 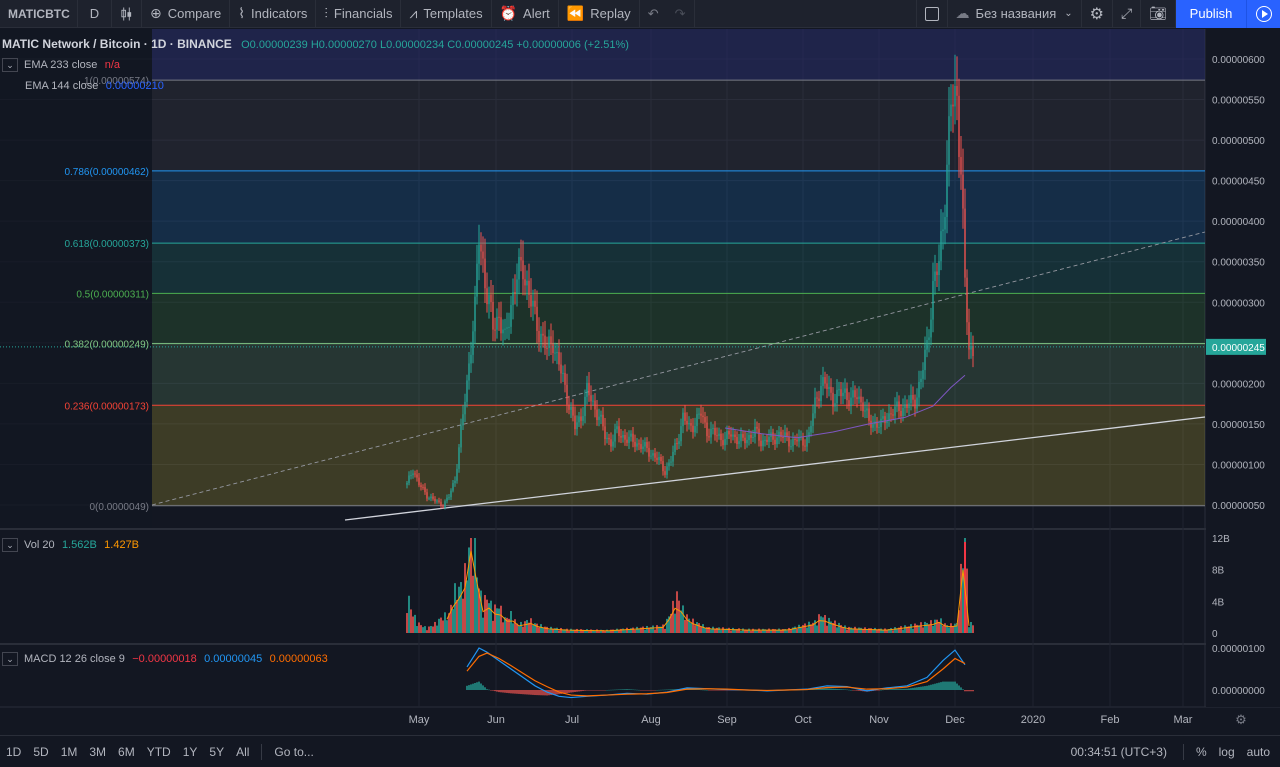 I want to click on gear-icon: ⚙, so click(x=1097, y=14).